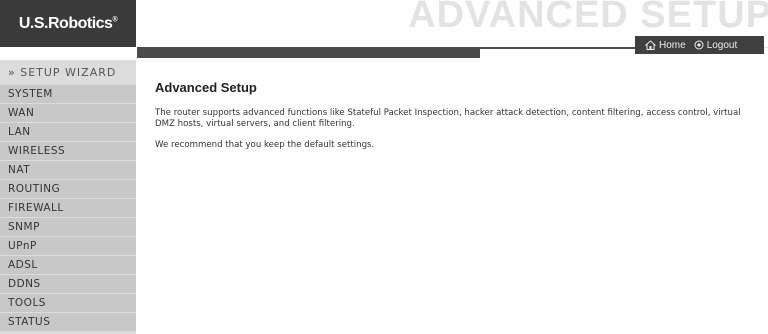 The width and height of the screenshot is (768, 334). Describe the element at coordinates (68, 189) in the screenshot. I see `sidebar-item-routing: ROUTING` at that location.